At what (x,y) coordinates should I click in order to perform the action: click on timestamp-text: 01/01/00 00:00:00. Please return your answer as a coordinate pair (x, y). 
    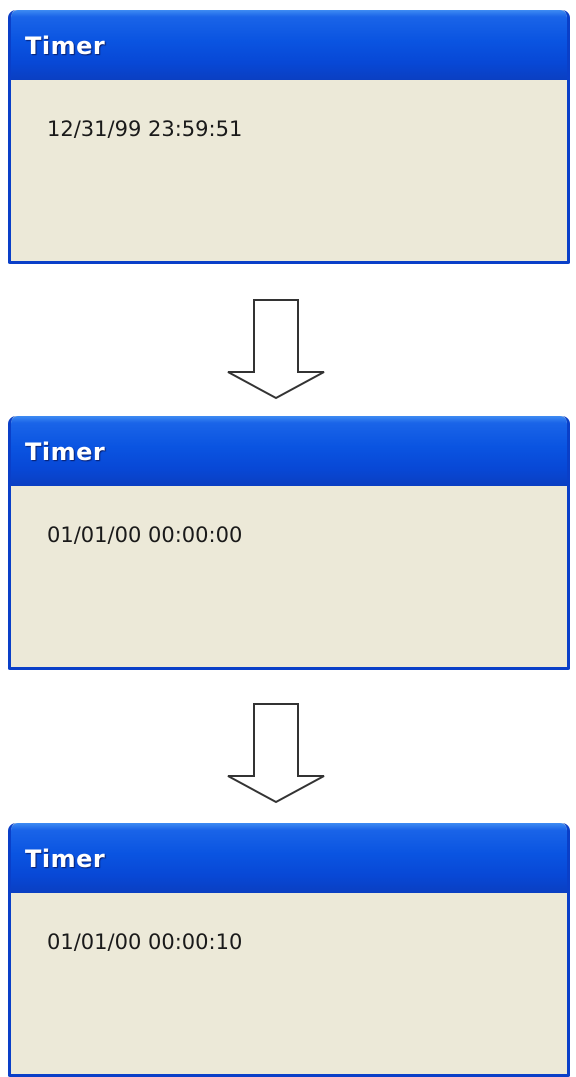
    Looking at the image, I should click on (145, 535).